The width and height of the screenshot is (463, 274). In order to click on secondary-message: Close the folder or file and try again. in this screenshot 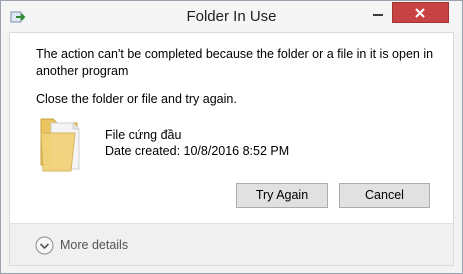, I will do `click(136, 99)`.